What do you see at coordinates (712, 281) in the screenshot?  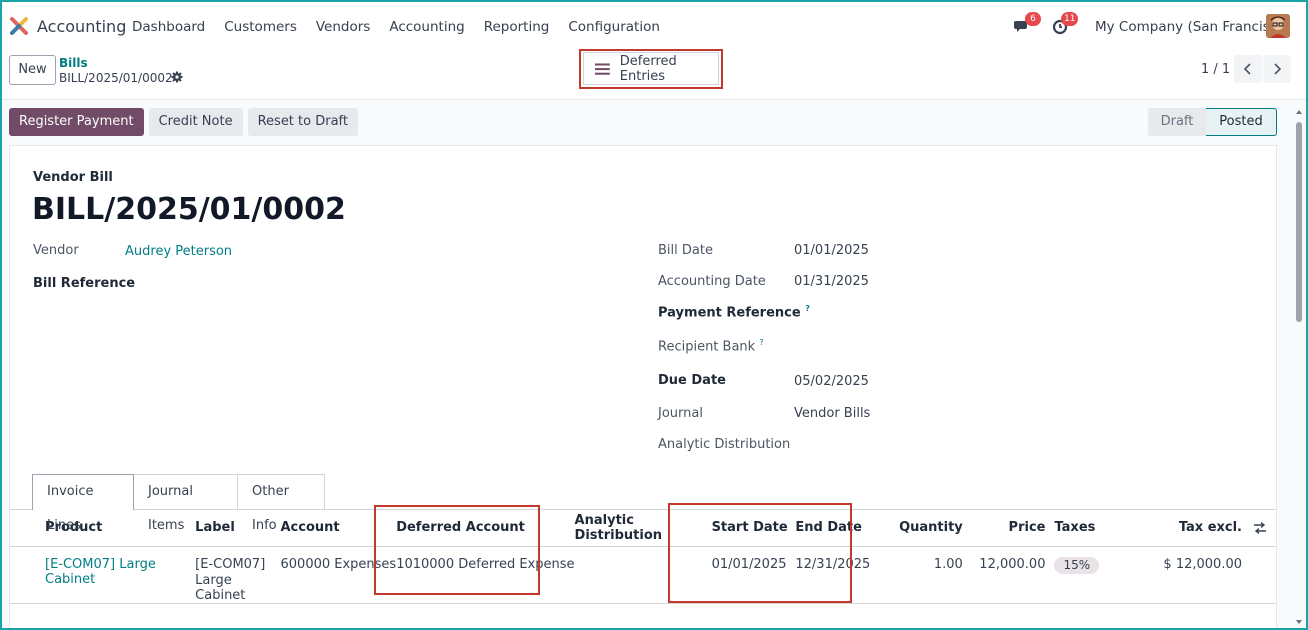 I see `accounting-date-label: Accounting Date` at bounding box center [712, 281].